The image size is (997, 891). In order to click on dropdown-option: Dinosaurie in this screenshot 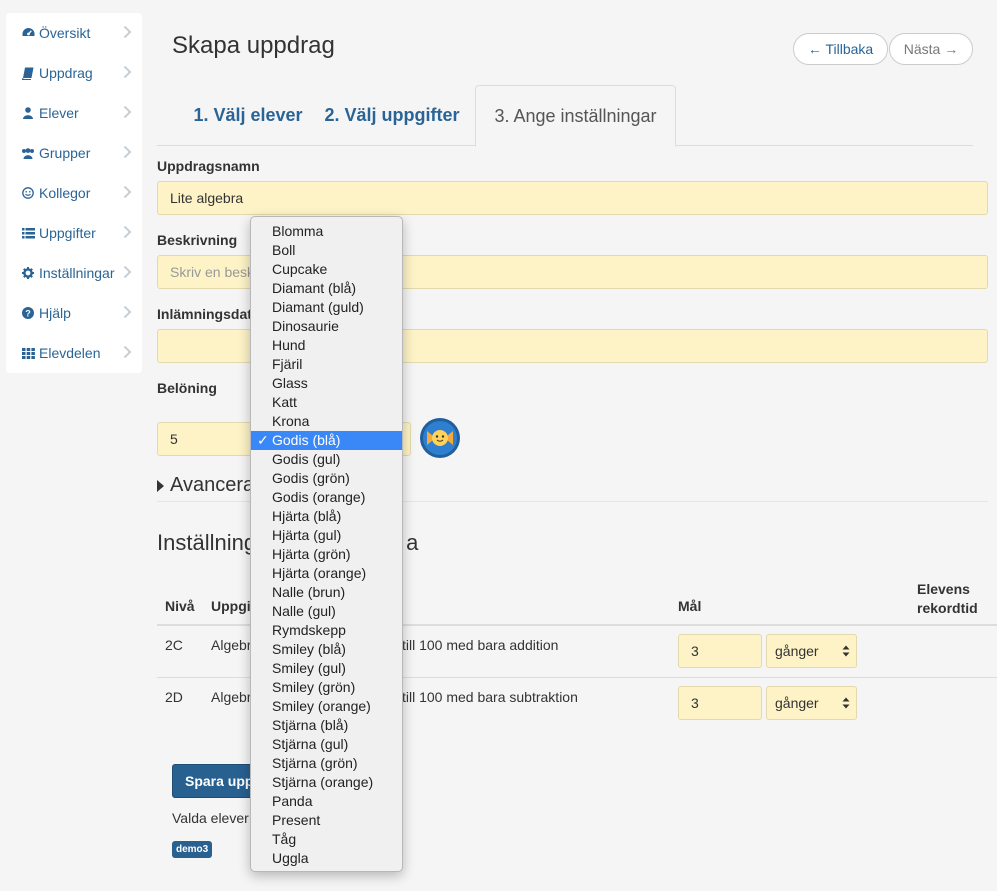, I will do `click(326, 326)`.